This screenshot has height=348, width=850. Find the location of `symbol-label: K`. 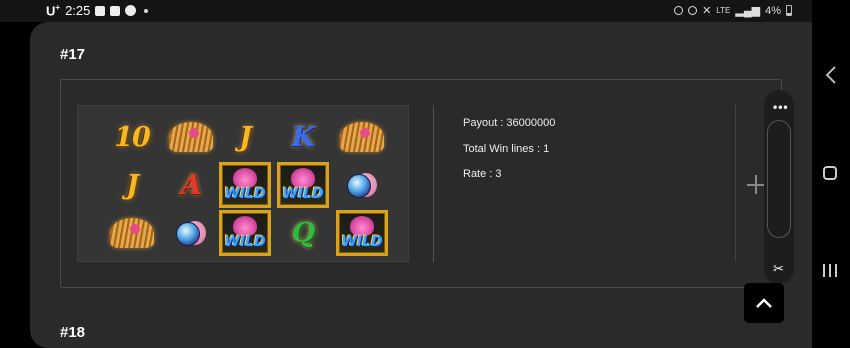

symbol-label: K is located at coordinates (303, 137).